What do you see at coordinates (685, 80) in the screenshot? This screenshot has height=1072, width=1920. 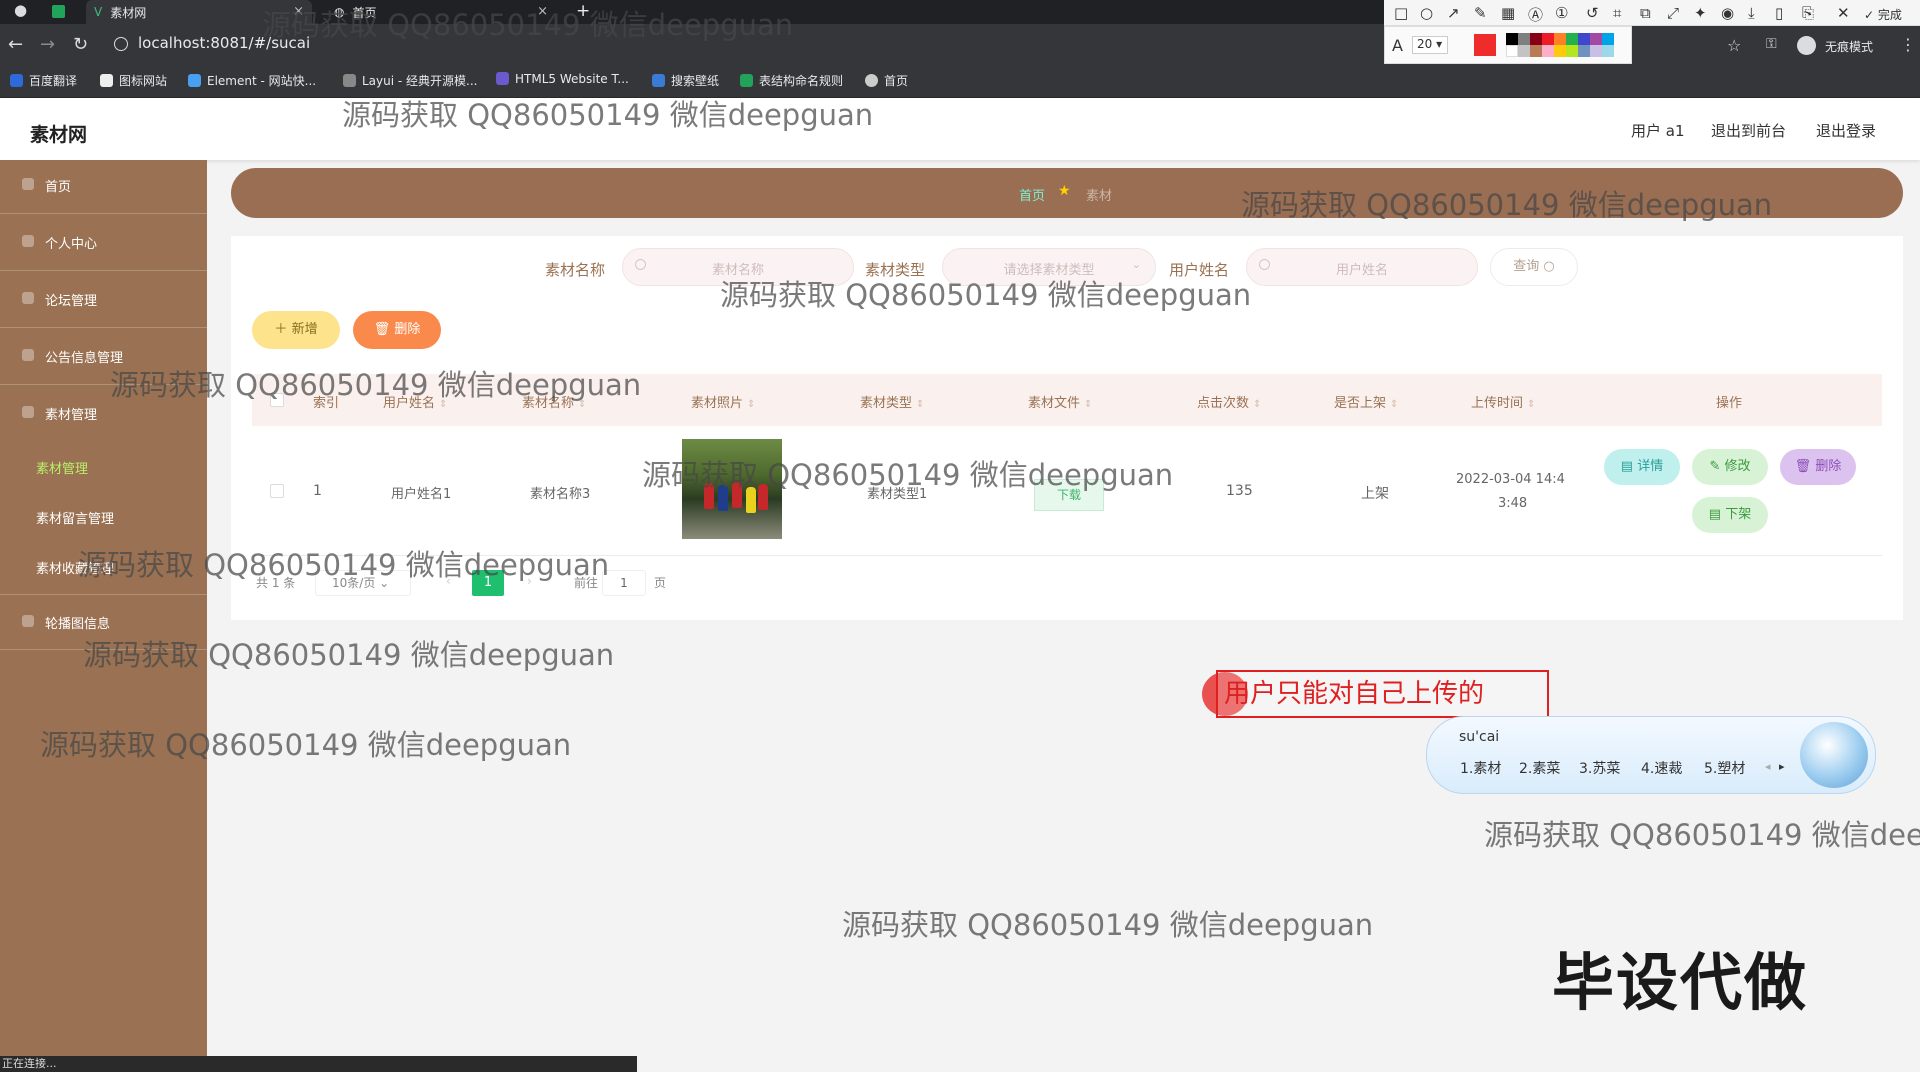 I see `bookmark-item: 搜索壁纸` at bounding box center [685, 80].